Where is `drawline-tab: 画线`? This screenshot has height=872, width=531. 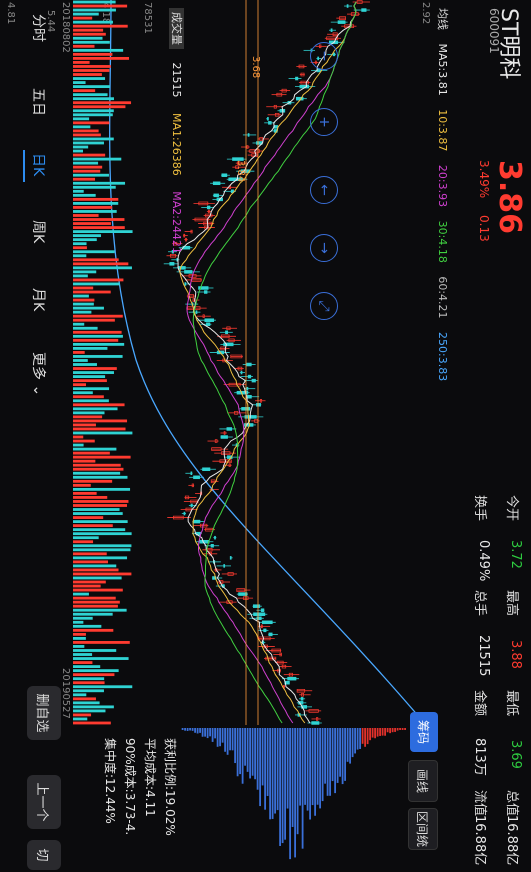
drawline-tab: 画线 is located at coordinates (423, 781).